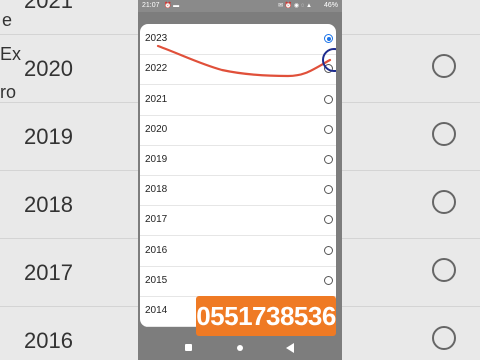 The width and height of the screenshot is (480, 360). What do you see at coordinates (8, 92) in the screenshot?
I see `bg-fragment: ro` at bounding box center [8, 92].